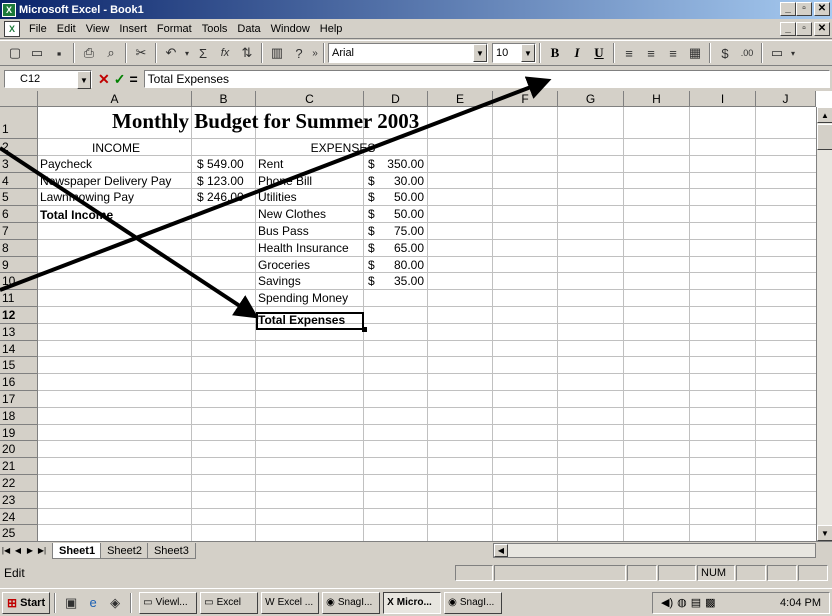 The image size is (832, 616). Describe the element at coordinates (6, 551) in the screenshot. I see `first-sheet-icon: |◀` at that location.